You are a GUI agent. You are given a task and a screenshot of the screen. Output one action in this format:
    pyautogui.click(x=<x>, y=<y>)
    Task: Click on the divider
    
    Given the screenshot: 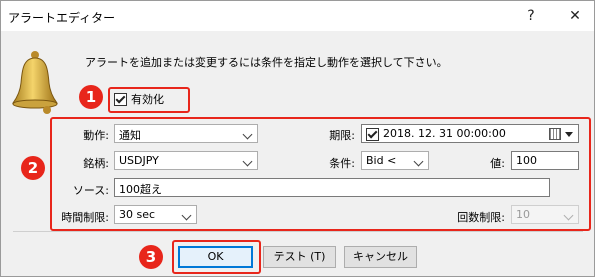 What is the action you would take?
    pyautogui.click(x=298, y=231)
    